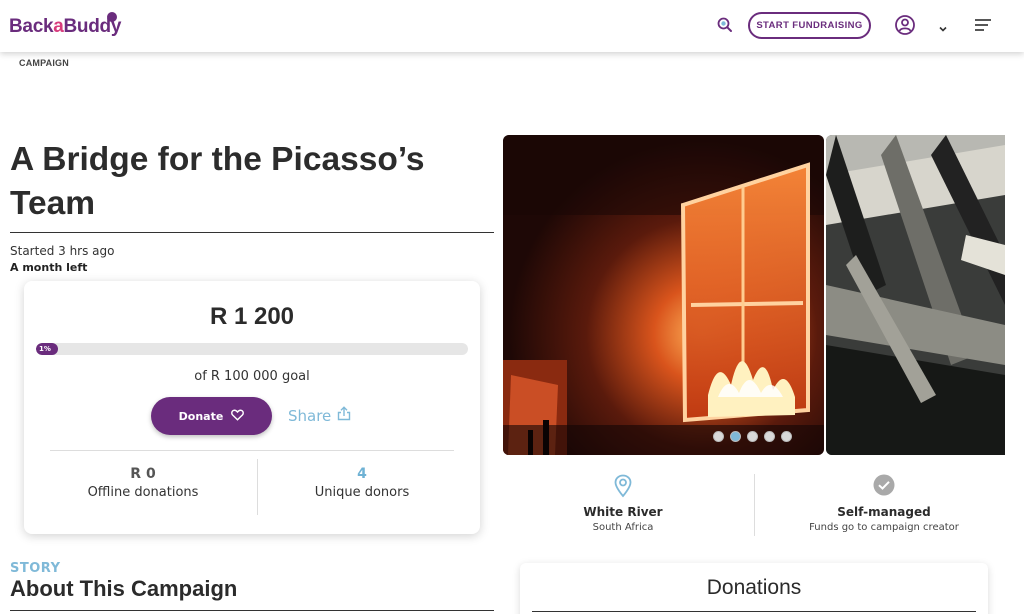 This screenshot has height=614, width=1024. Describe the element at coordinates (143, 474) in the screenshot. I see `offline-donations-amount: R 0` at that location.